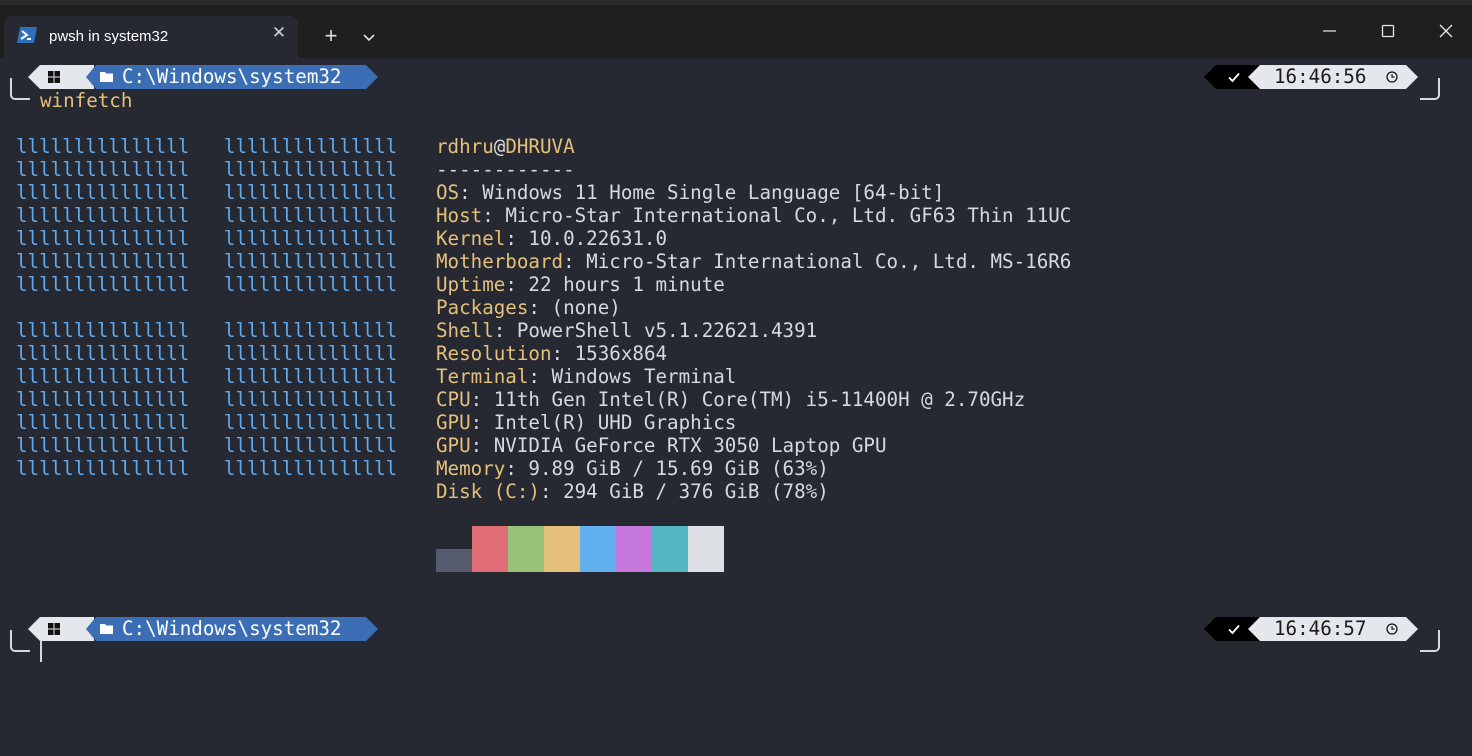 This screenshot has width=1472, height=756. I want to click on sysinfo-row: Shell: PowerShell v5.1.22621.4391, so click(626, 330).